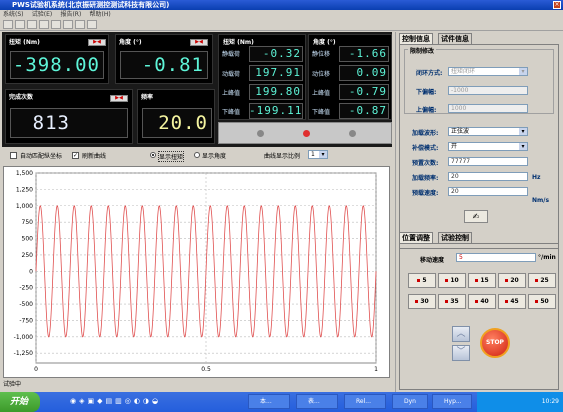 Image resolution: width=563 pixels, height=412 pixels. Describe the element at coordinates (56, 24) in the screenshot. I see `settings-icon` at that location.